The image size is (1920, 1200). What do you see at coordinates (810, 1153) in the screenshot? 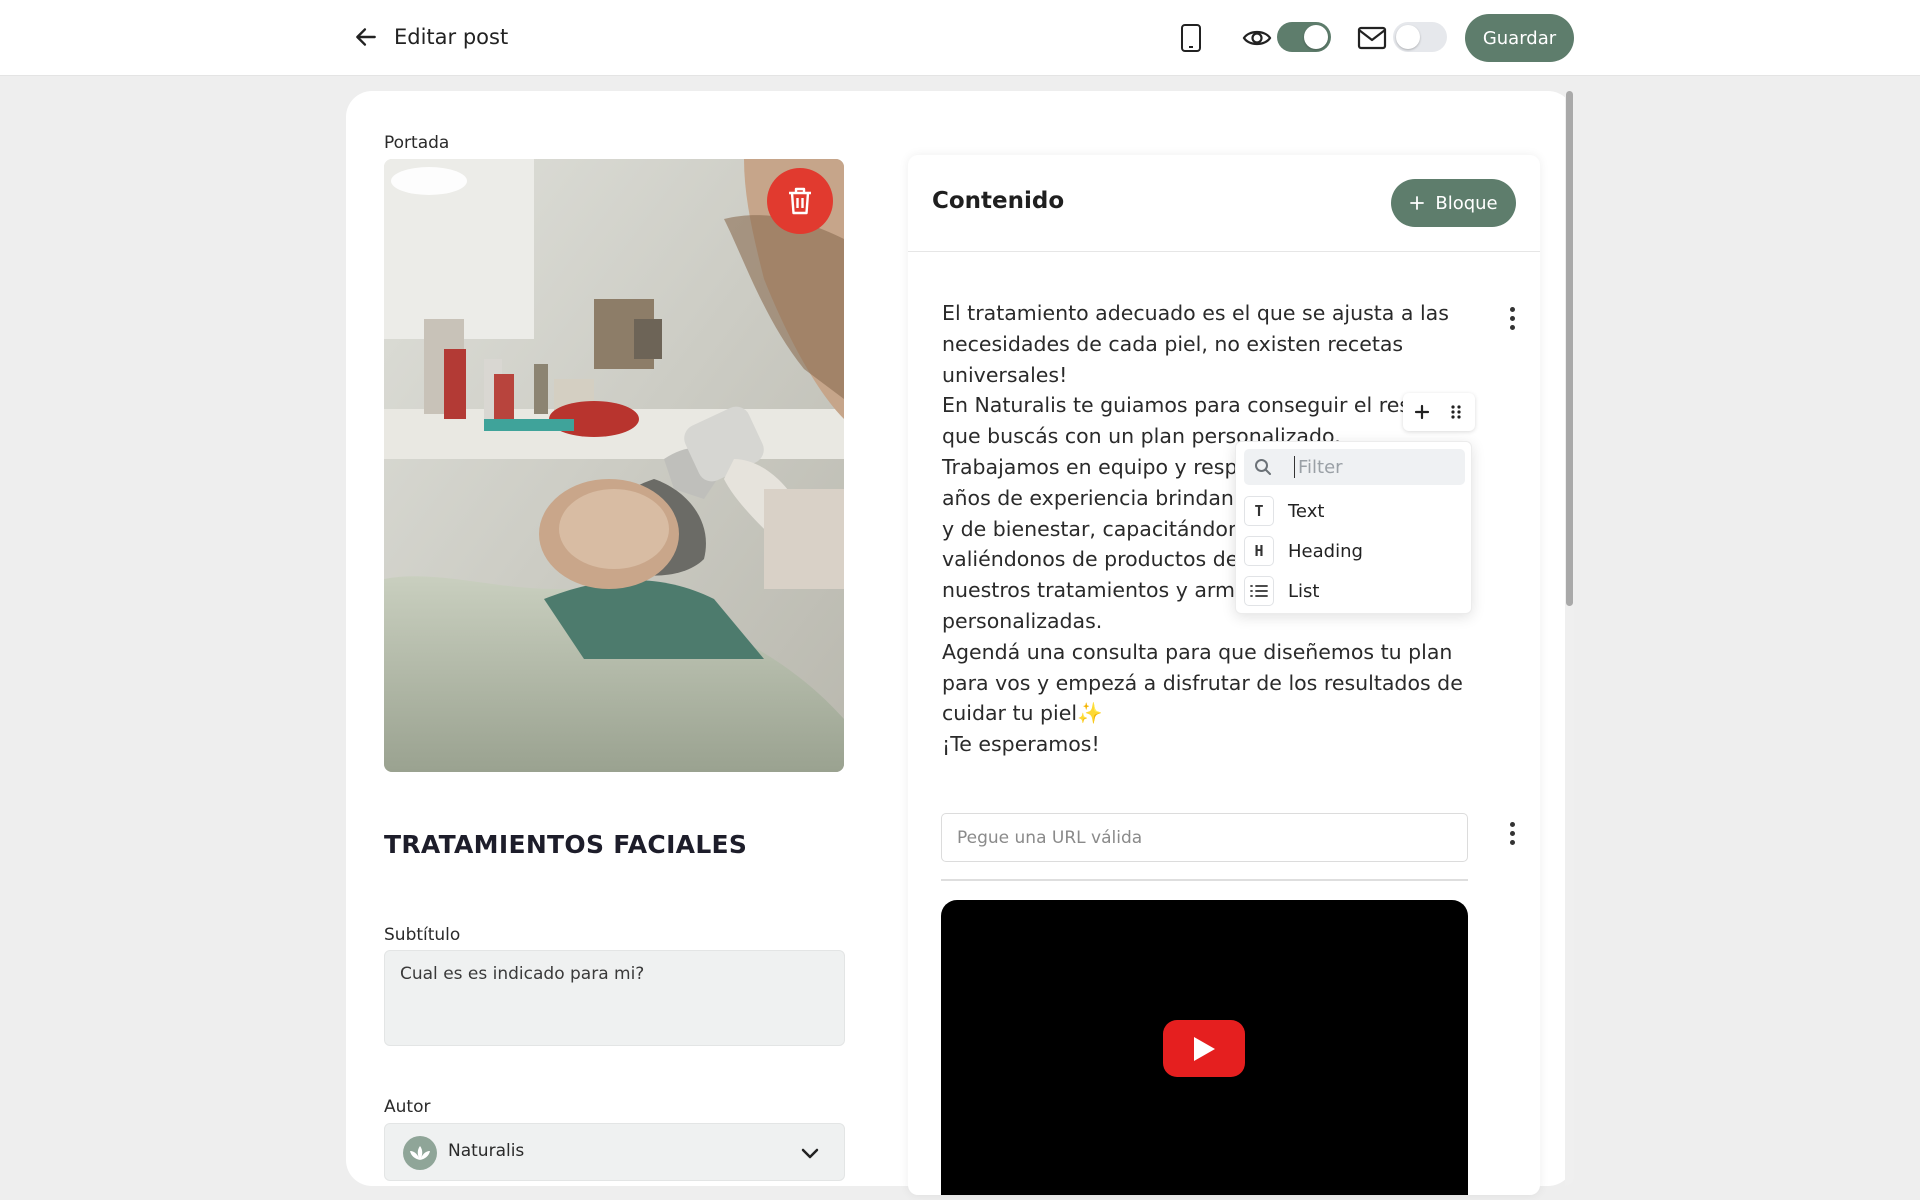
I see `chevron-down-icon` at bounding box center [810, 1153].